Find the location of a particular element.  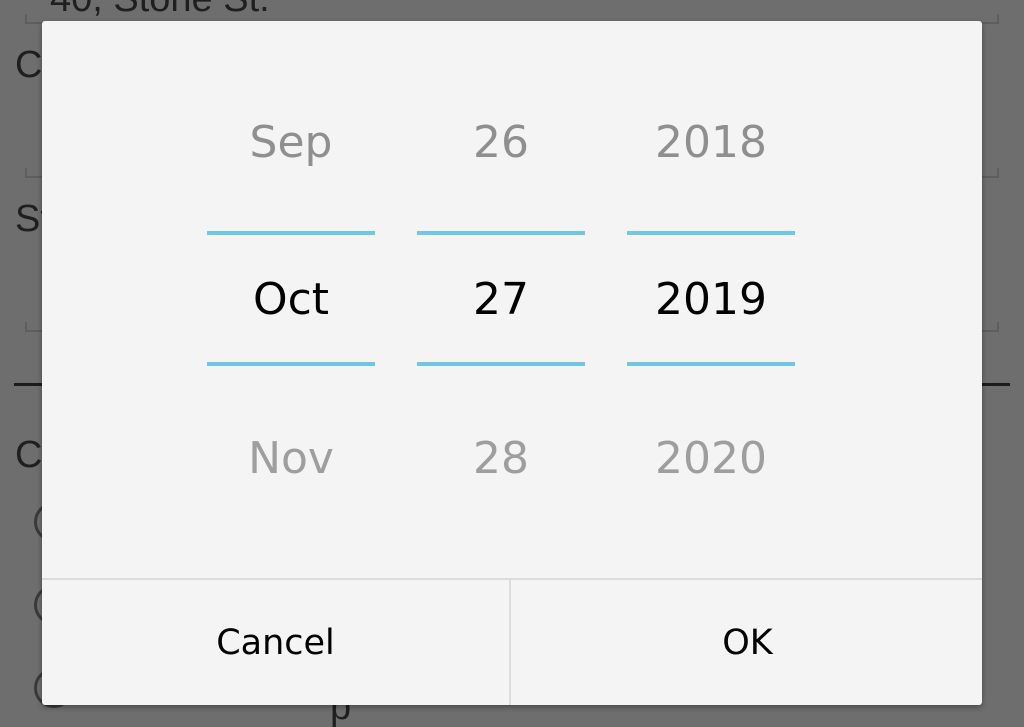

cancel-button: Cancel is located at coordinates (276, 642).